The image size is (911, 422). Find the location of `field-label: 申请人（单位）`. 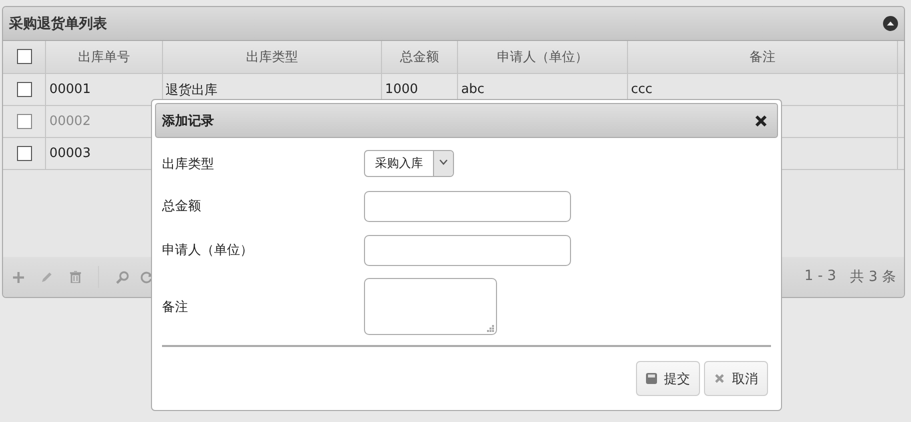

field-label: 申请人（单位） is located at coordinates (208, 250).